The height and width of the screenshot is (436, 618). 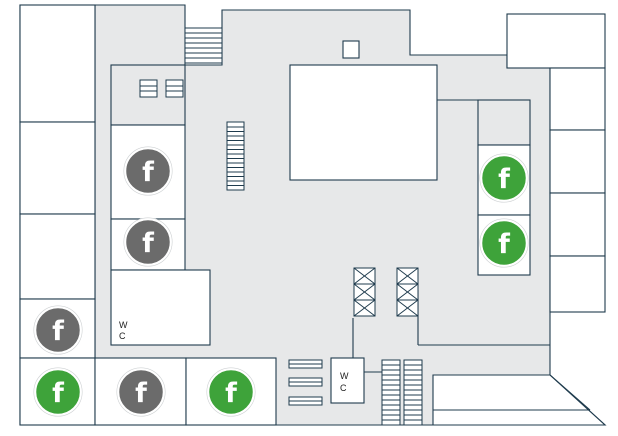 I want to click on stairs-top, so click(x=203, y=46).